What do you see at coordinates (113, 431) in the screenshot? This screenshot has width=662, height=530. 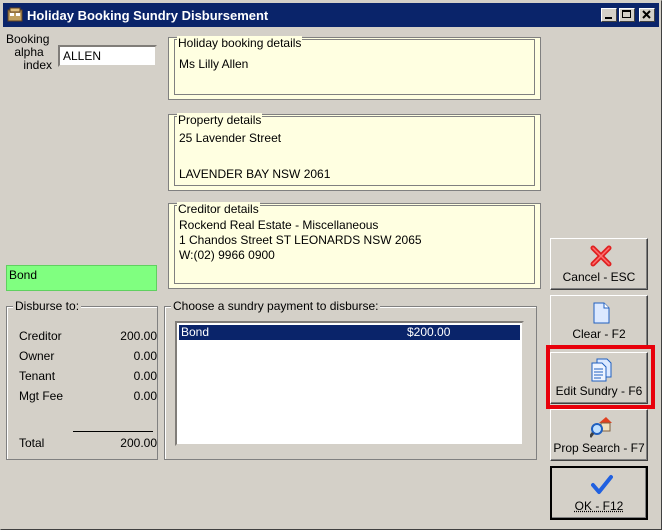 I see `total-divider` at bounding box center [113, 431].